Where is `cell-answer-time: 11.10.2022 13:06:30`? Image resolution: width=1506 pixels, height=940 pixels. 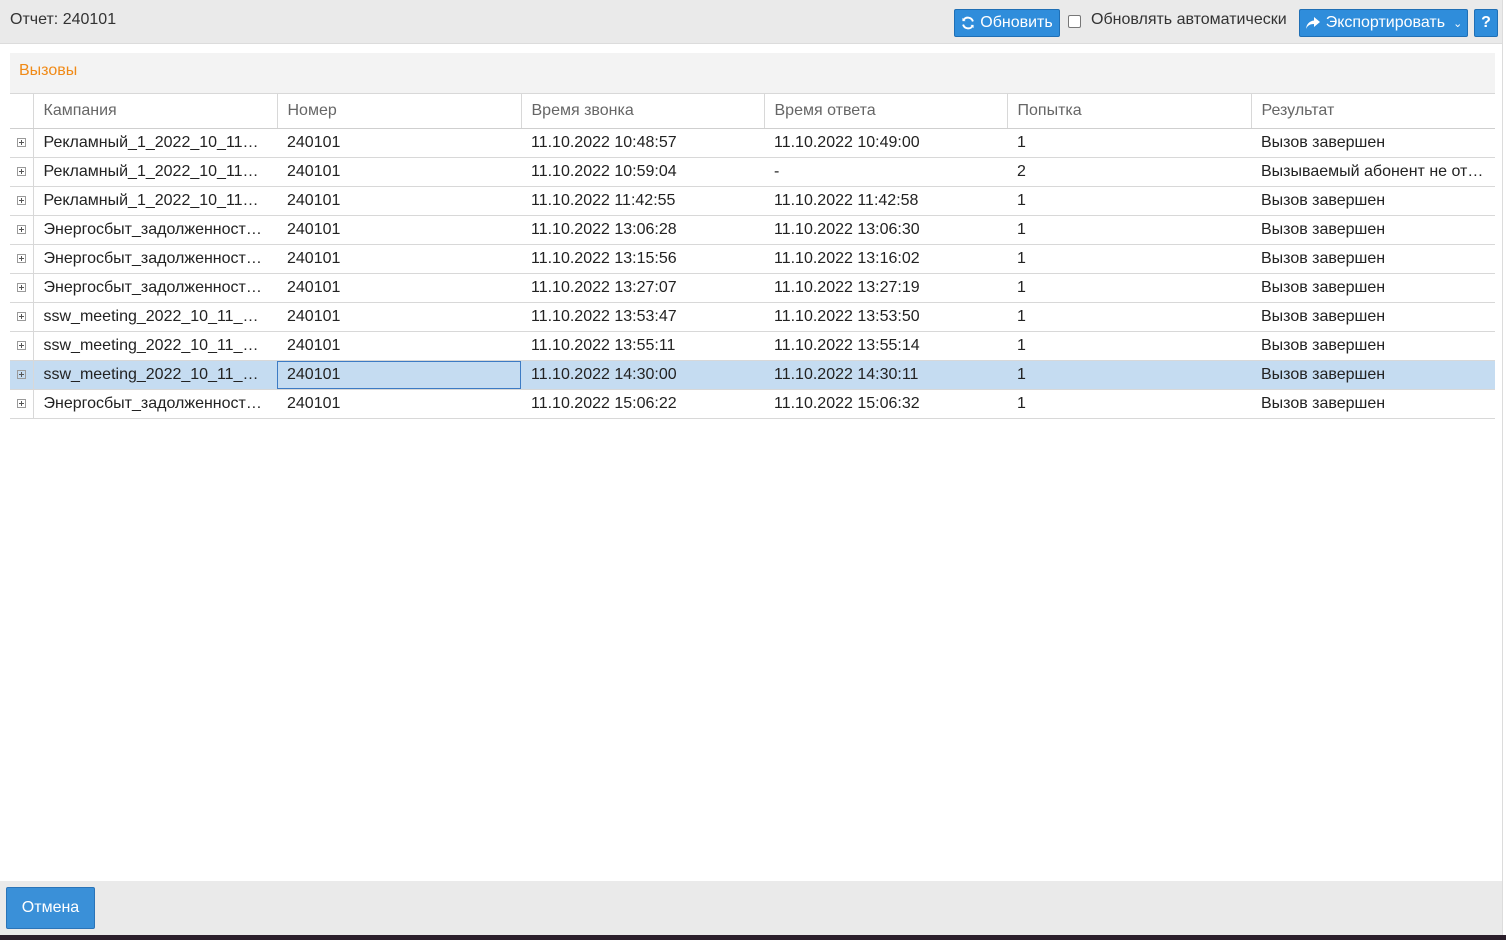
cell-answer-time: 11.10.2022 13:06:30 is located at coordinates (885, 230).